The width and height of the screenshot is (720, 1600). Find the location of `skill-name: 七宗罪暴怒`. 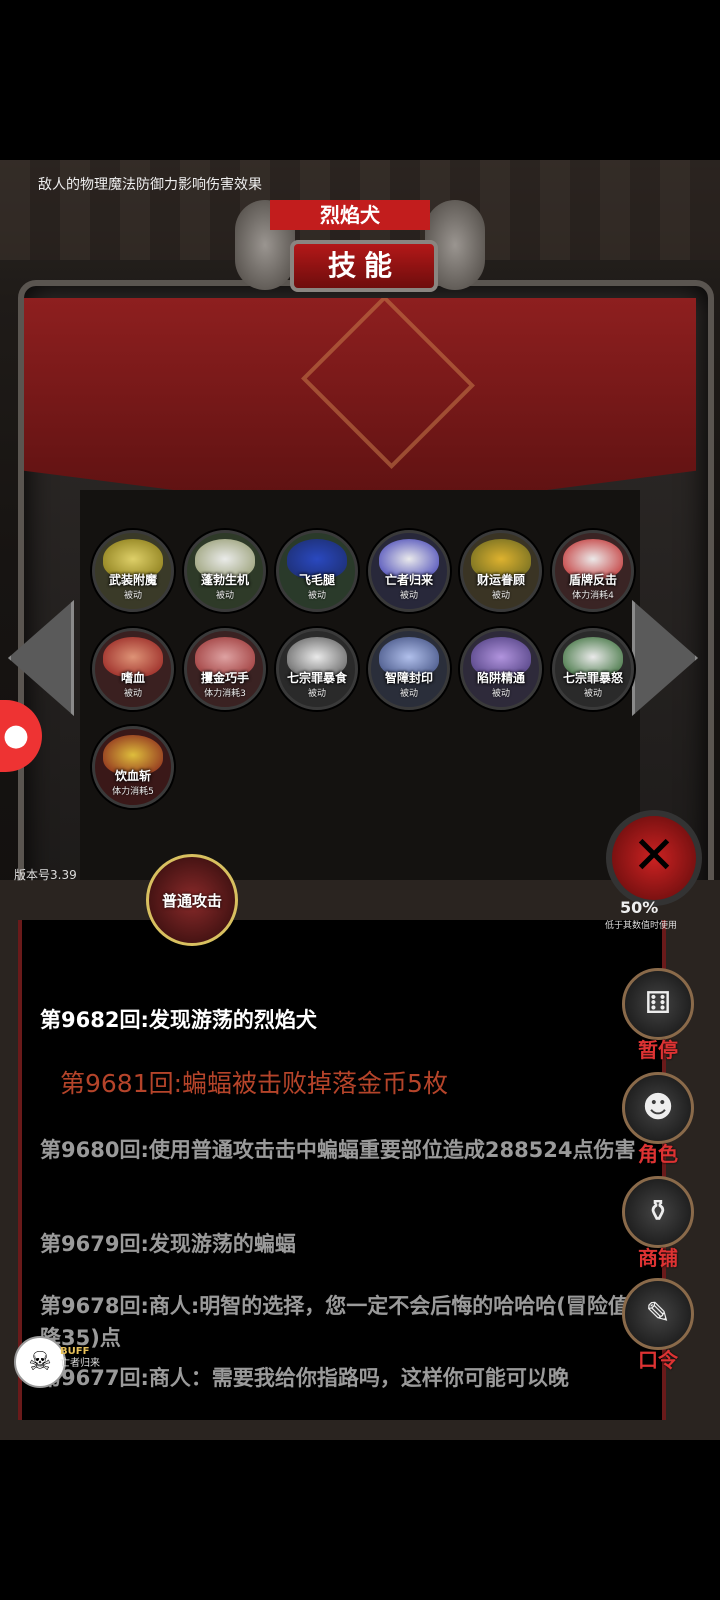

skill-name: 七宗罪暴怒 is located at coordinates (592, 678).